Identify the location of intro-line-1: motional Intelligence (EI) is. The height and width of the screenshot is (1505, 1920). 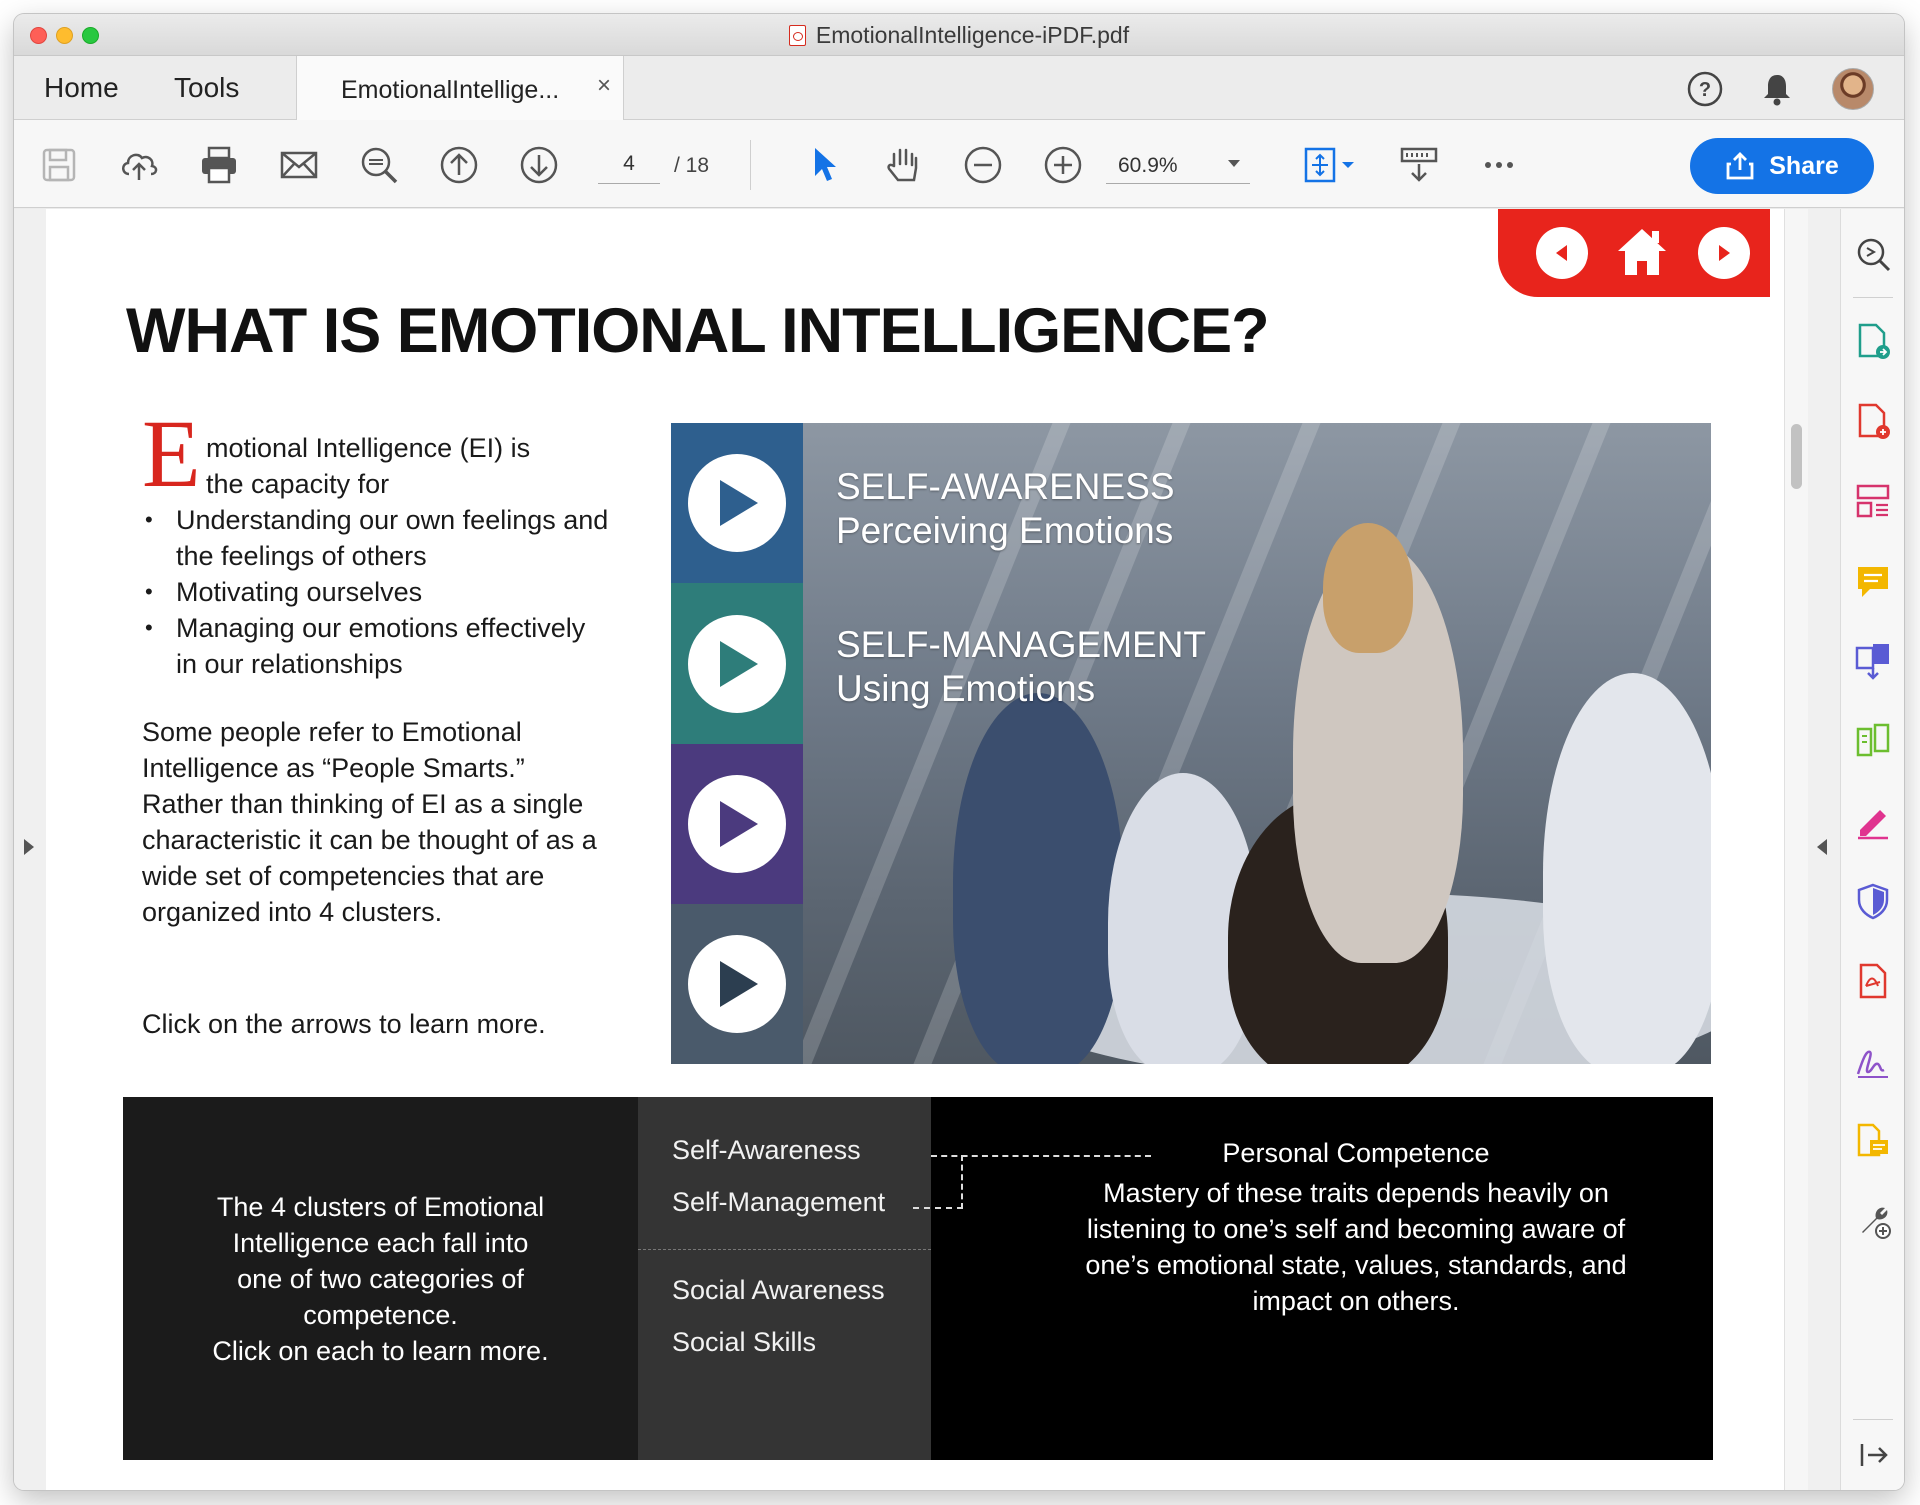
(368, 448).